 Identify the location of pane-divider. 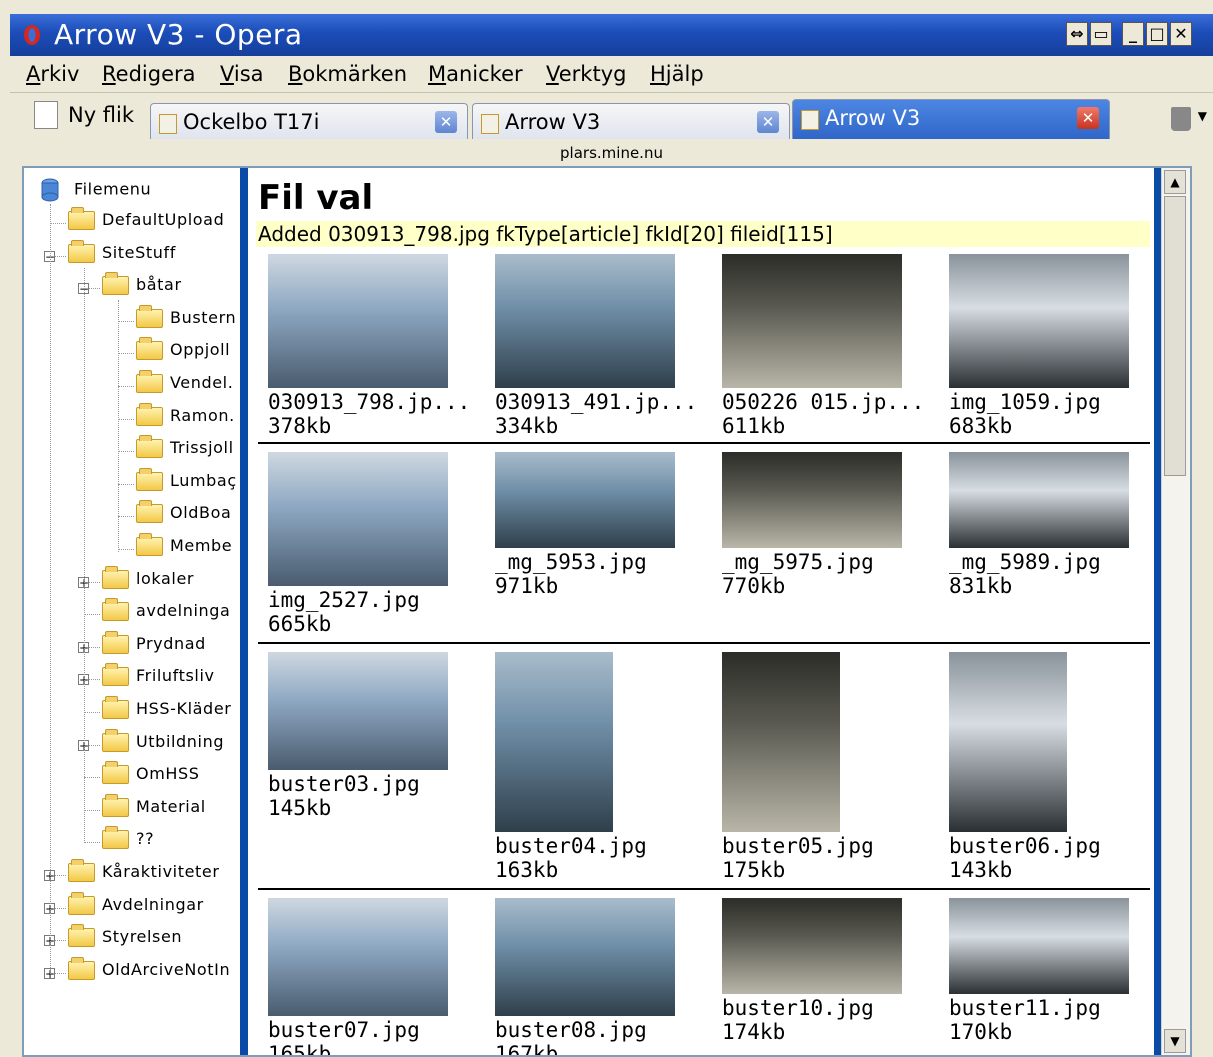
(244, 611).